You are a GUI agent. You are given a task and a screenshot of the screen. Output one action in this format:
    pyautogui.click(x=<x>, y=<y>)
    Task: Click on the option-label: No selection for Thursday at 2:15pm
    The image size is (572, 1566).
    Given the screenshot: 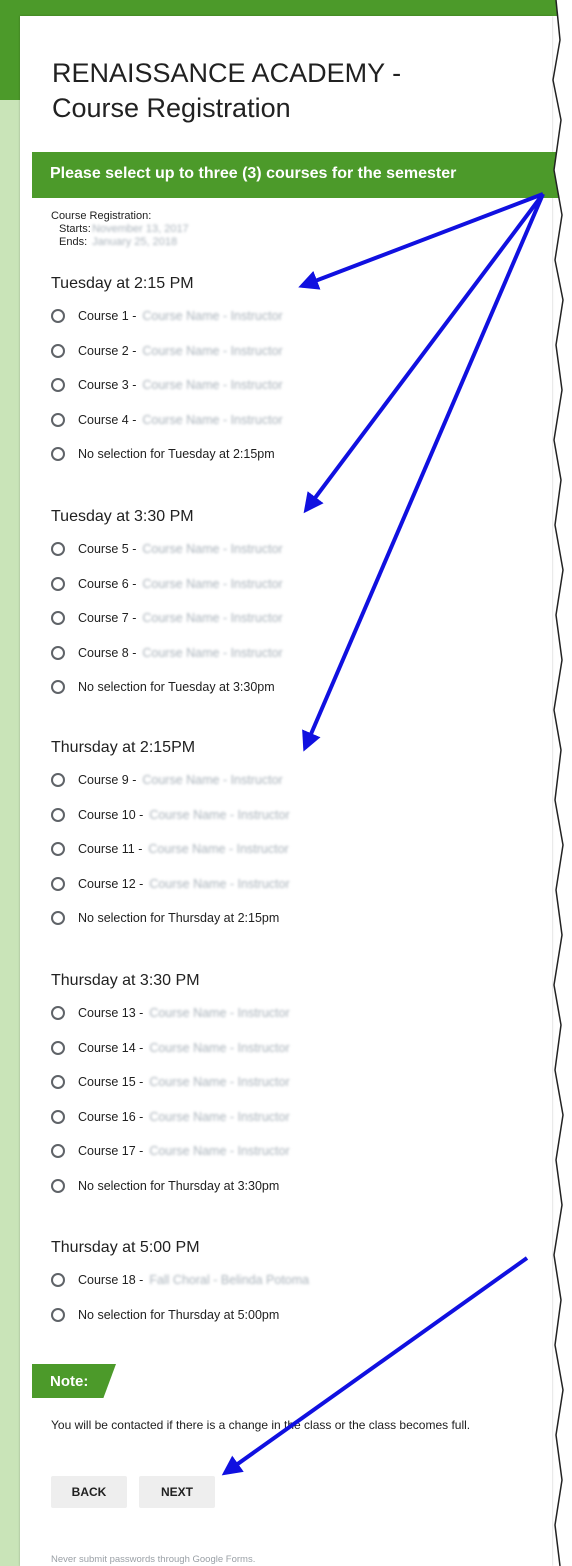 What is the action you would take?
    pyautogui.click(x=178, y=918)
    